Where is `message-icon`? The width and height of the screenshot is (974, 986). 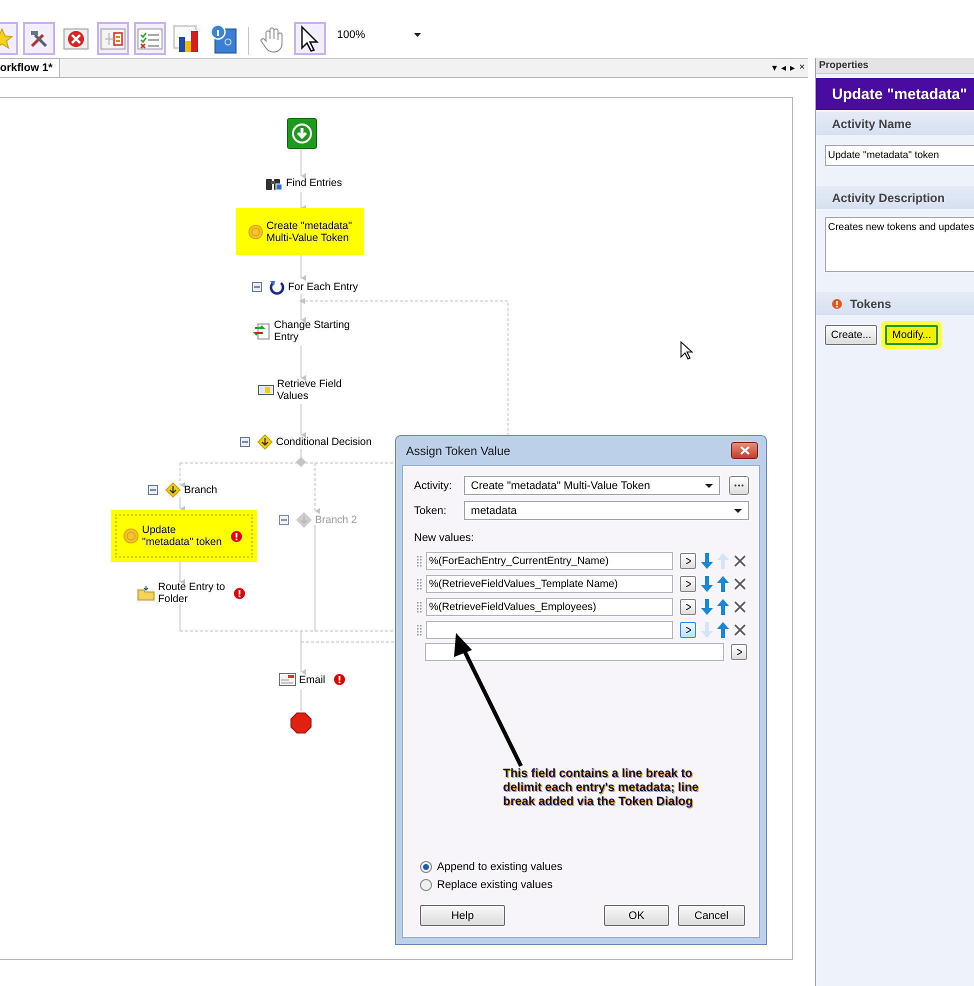
message-icon is located at coordinates (287, 679).